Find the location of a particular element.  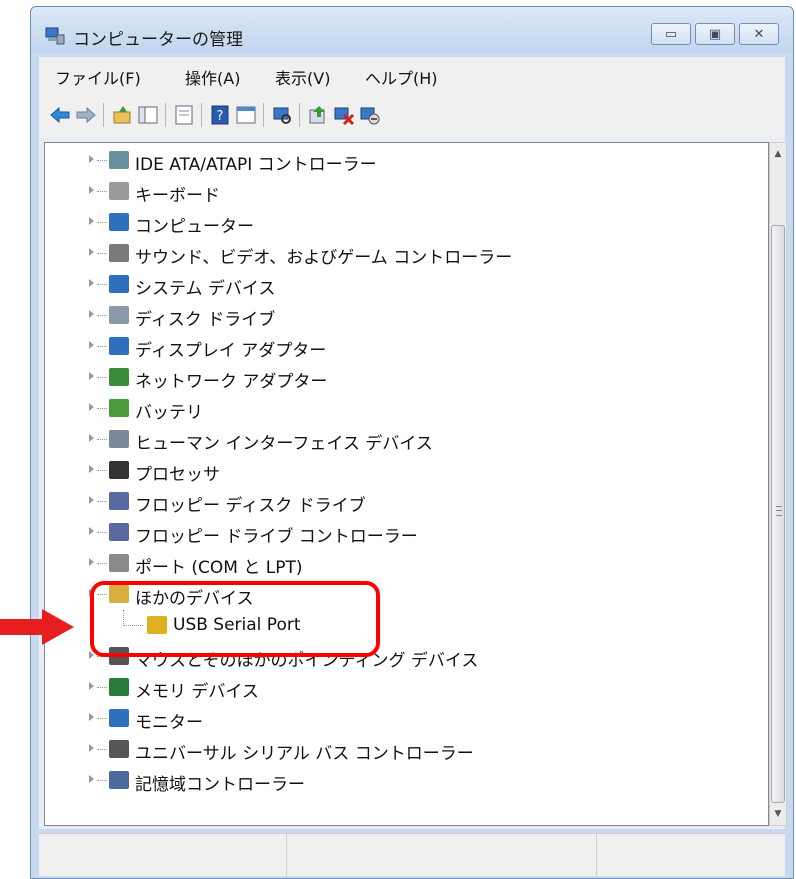

tree-category-item: プロセッサ is located at coordinates (395, 470).